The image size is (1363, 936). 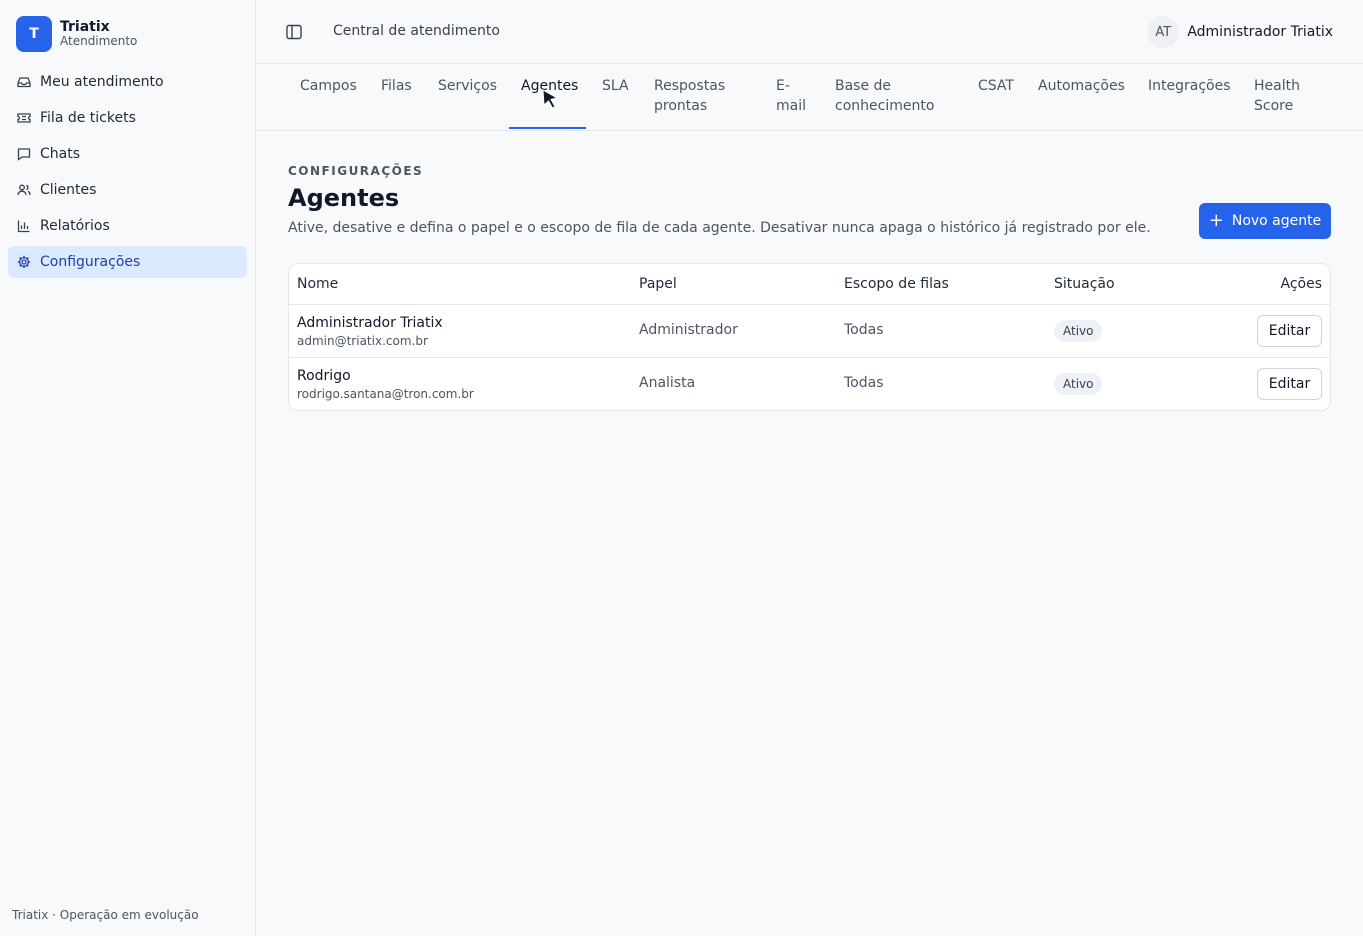 I want to click on tab-automacoes: Automações, so click(x=1081, y=86).